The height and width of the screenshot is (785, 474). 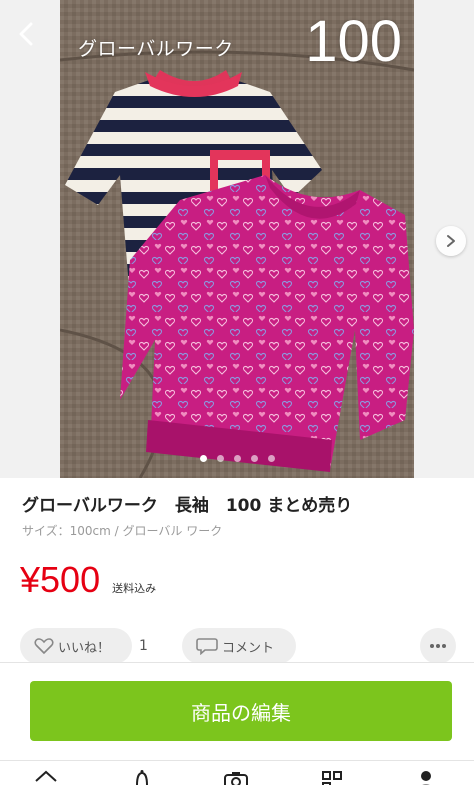 I want to click on action-row: いいね！ 1 コメント, so click(x=240, y=647).